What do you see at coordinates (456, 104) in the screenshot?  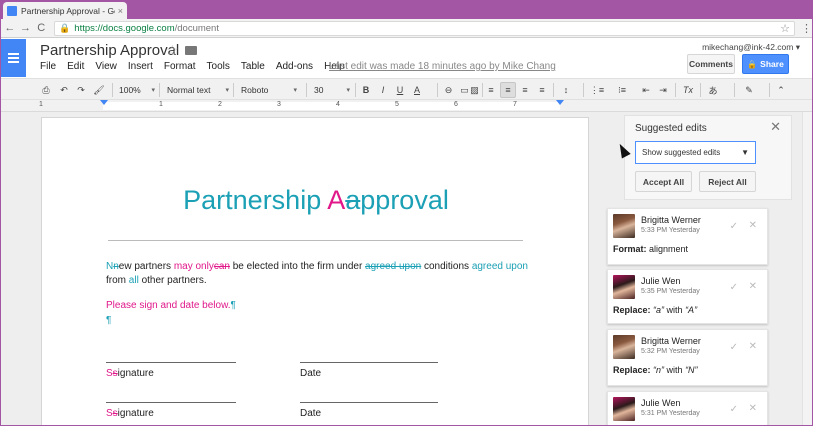 I see `ruler-number: 6` at bounding box center [456, 104].